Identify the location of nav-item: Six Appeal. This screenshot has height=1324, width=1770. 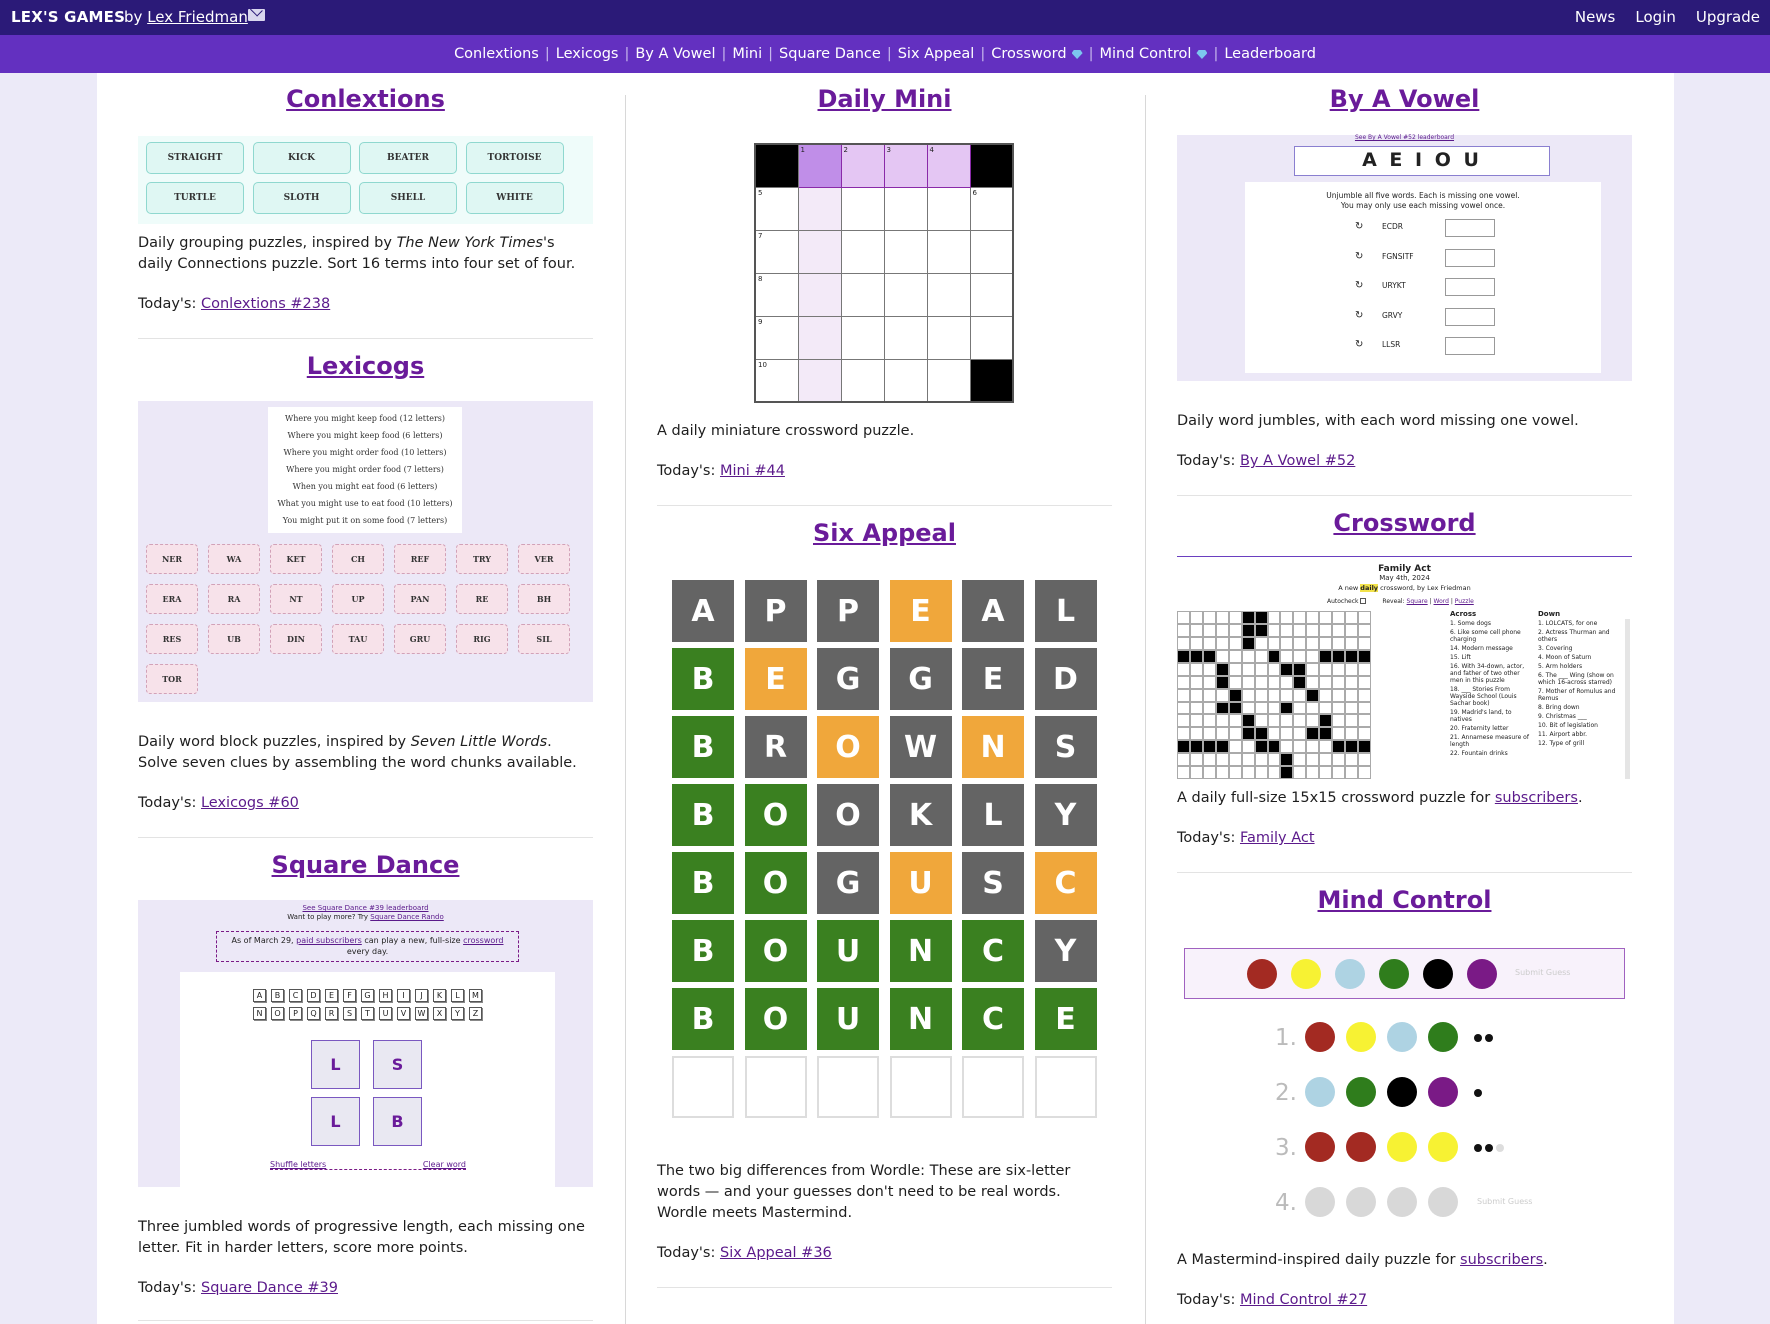
(936, 54).